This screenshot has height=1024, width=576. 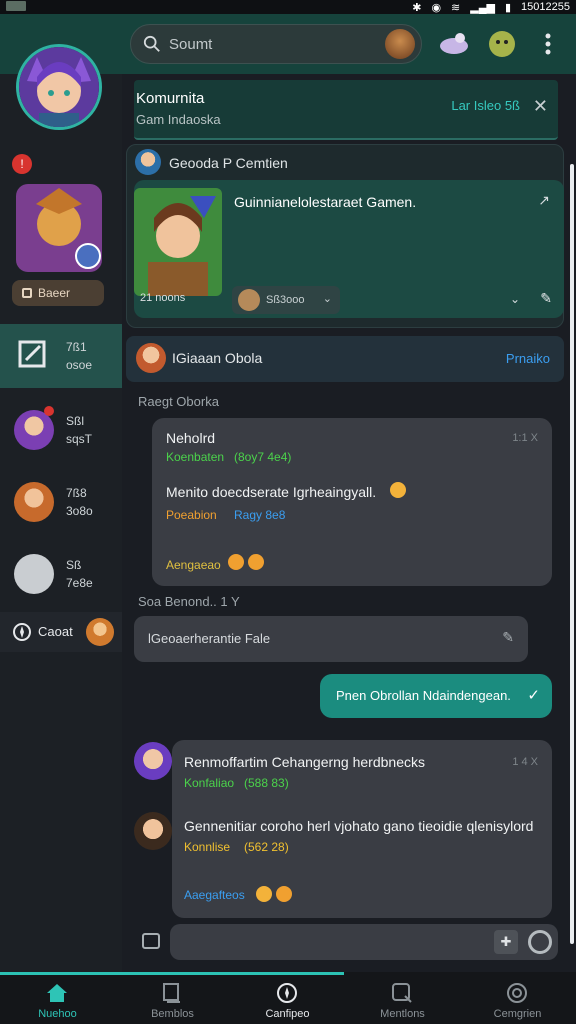 I want to click on tab-settings: Cemgrien, so click(x=517, y=1001).